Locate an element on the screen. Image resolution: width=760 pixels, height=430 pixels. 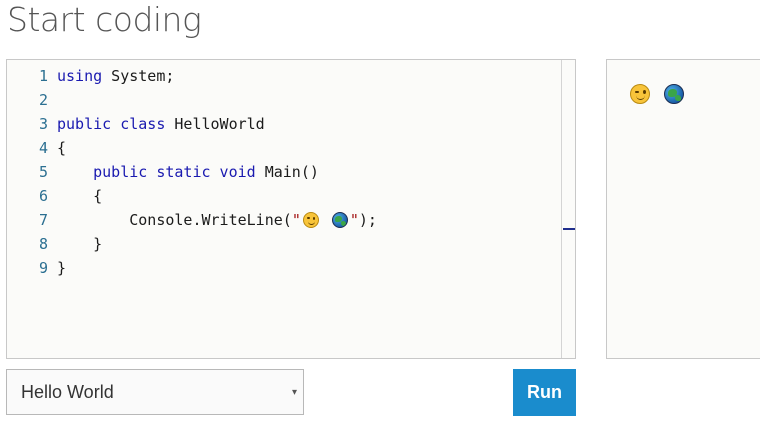
code-line: 3 public class HelloWorld is located at coordinates (282, 124).